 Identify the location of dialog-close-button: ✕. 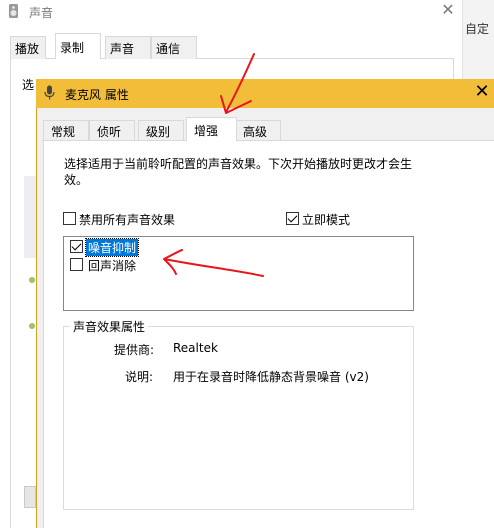
(482, 93).